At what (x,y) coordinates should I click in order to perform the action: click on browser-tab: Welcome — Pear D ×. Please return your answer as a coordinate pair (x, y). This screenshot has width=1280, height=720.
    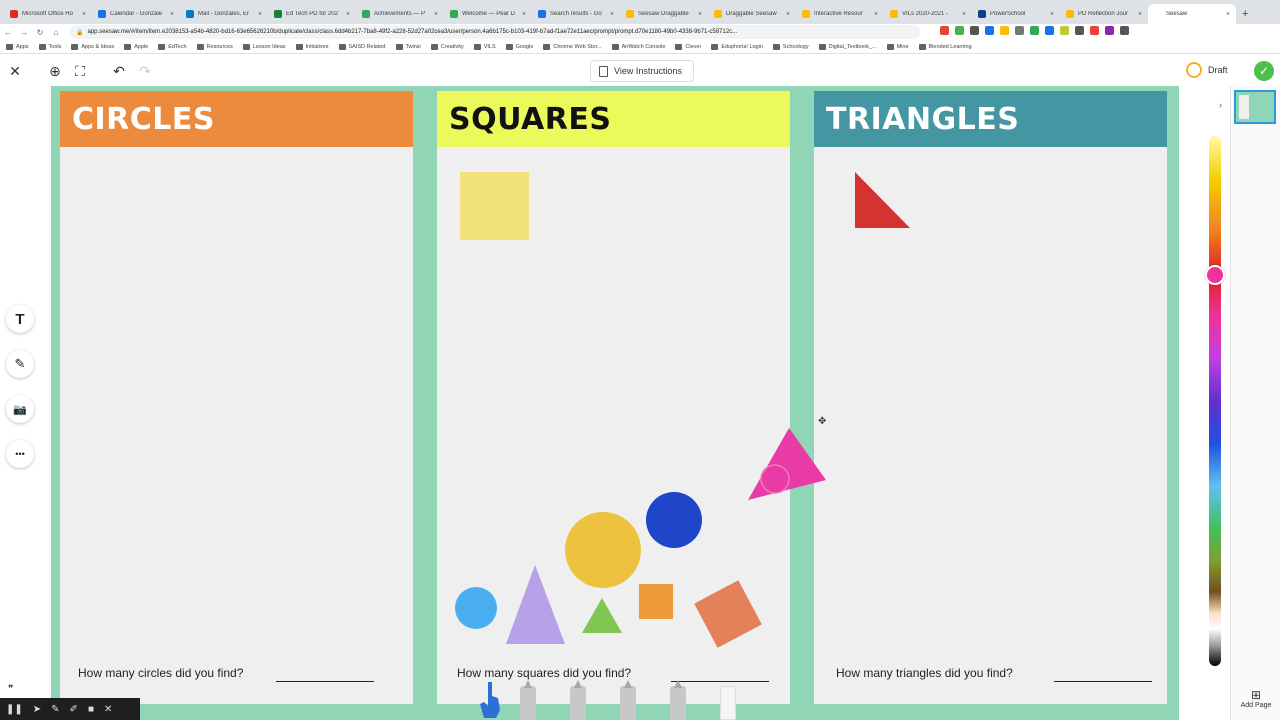
    Looking at the image, I should click on (488, 14).